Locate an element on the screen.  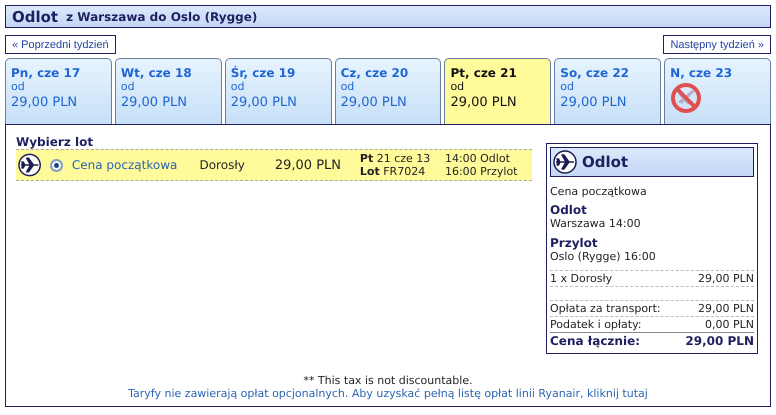
price-value: 0,00 PLN is located at coordinates (729, 324).